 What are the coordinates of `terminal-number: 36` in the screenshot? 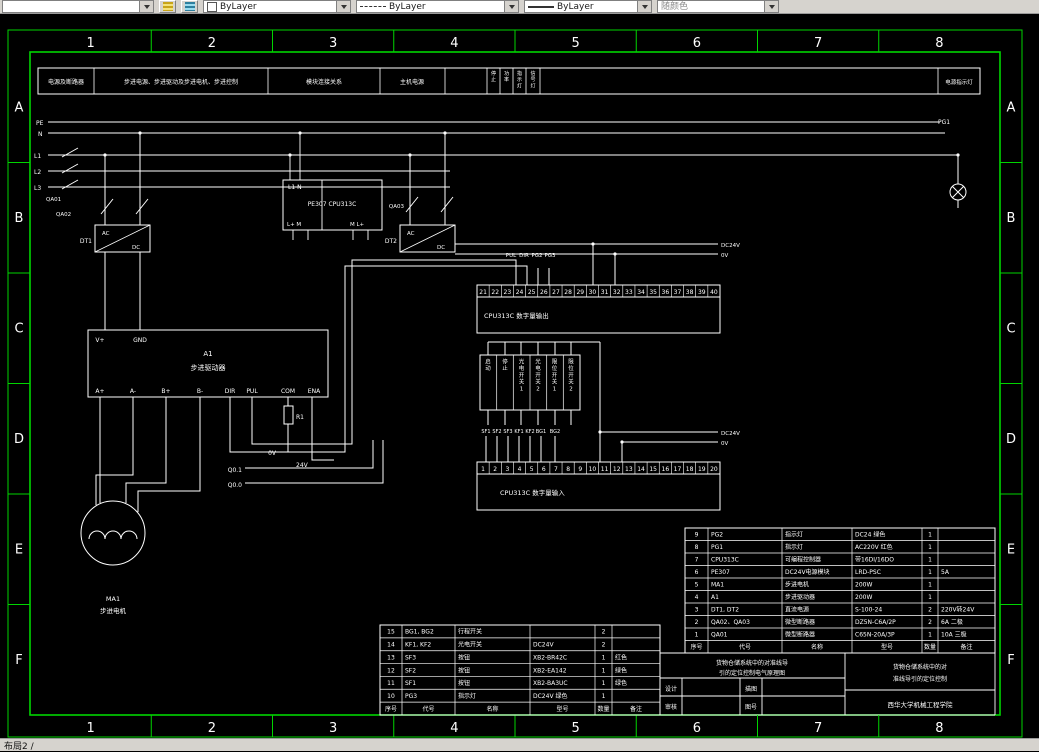 It's located at (666, 292).